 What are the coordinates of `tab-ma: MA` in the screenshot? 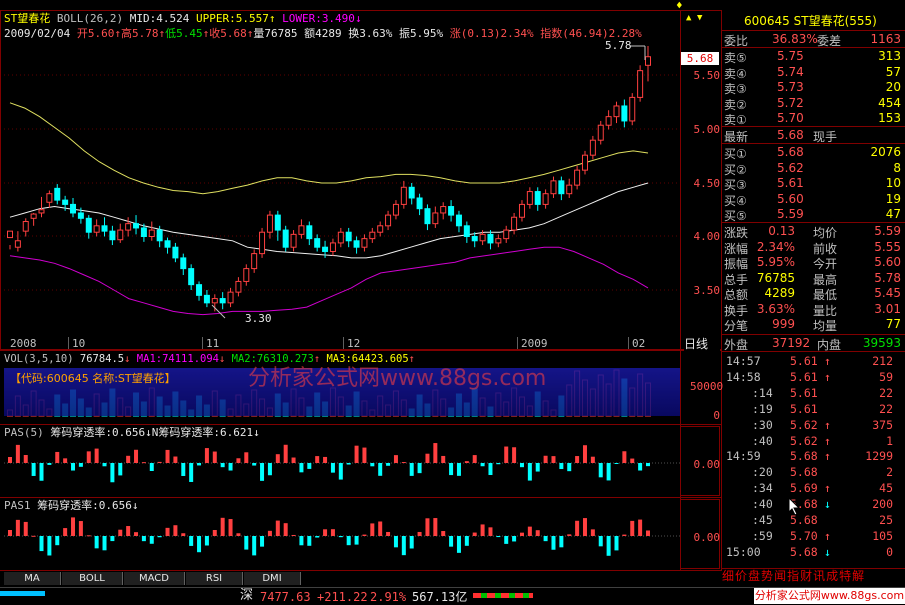 It's located at (32, 578).